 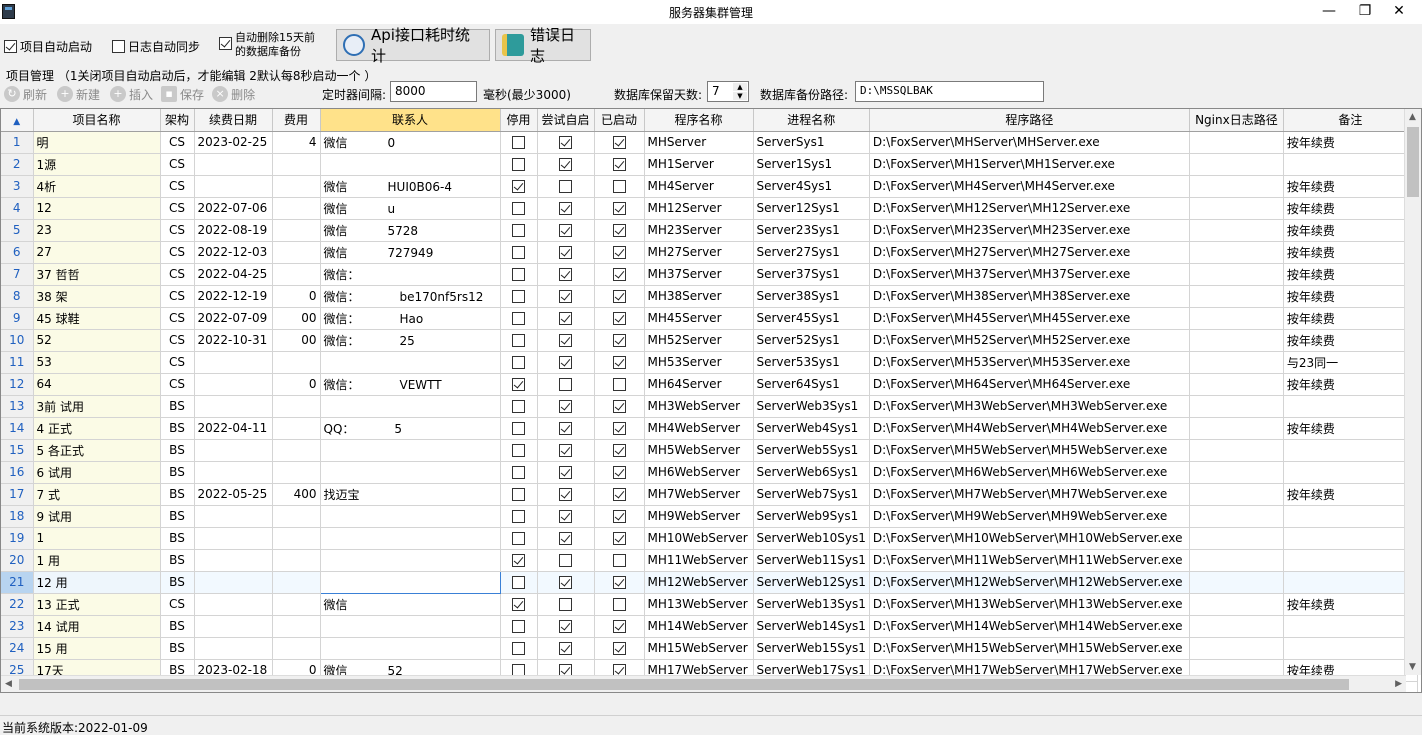 I want to click on program-name-cell: MH38Server, so click(x=699, y=296).